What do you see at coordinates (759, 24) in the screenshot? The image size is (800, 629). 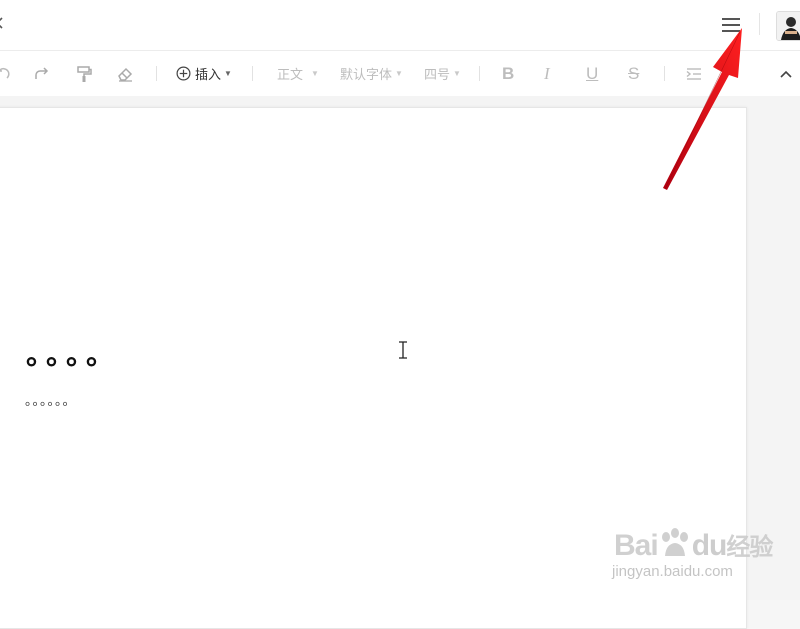 I see `top-divider` at bounding box center [759, 24].